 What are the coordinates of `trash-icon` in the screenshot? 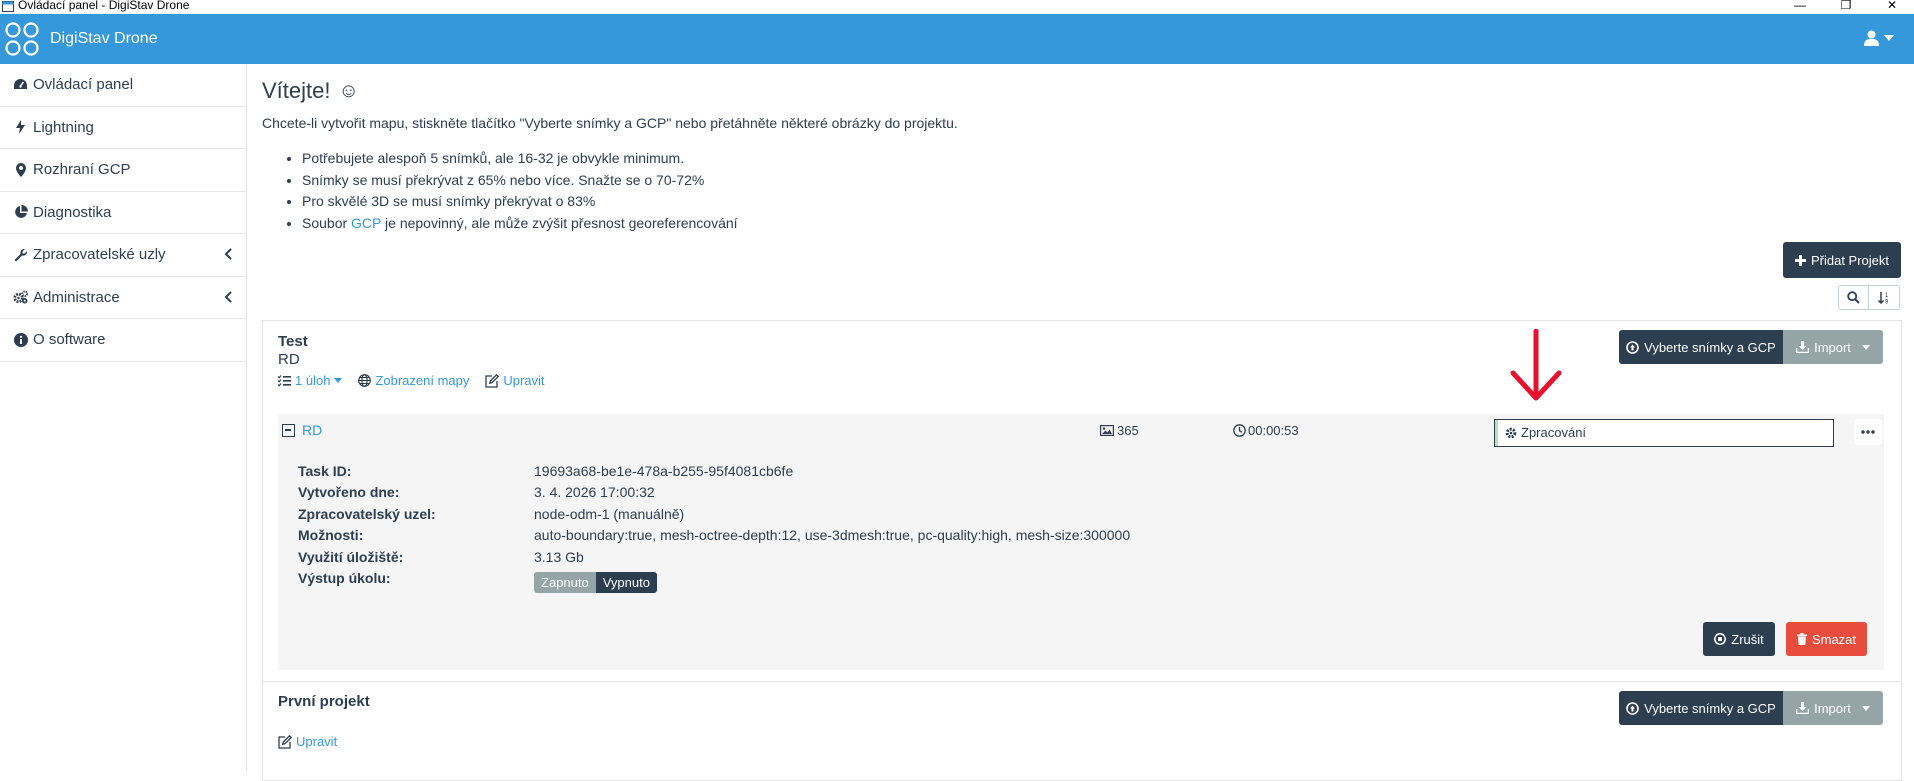 It's located at (1801, 639).